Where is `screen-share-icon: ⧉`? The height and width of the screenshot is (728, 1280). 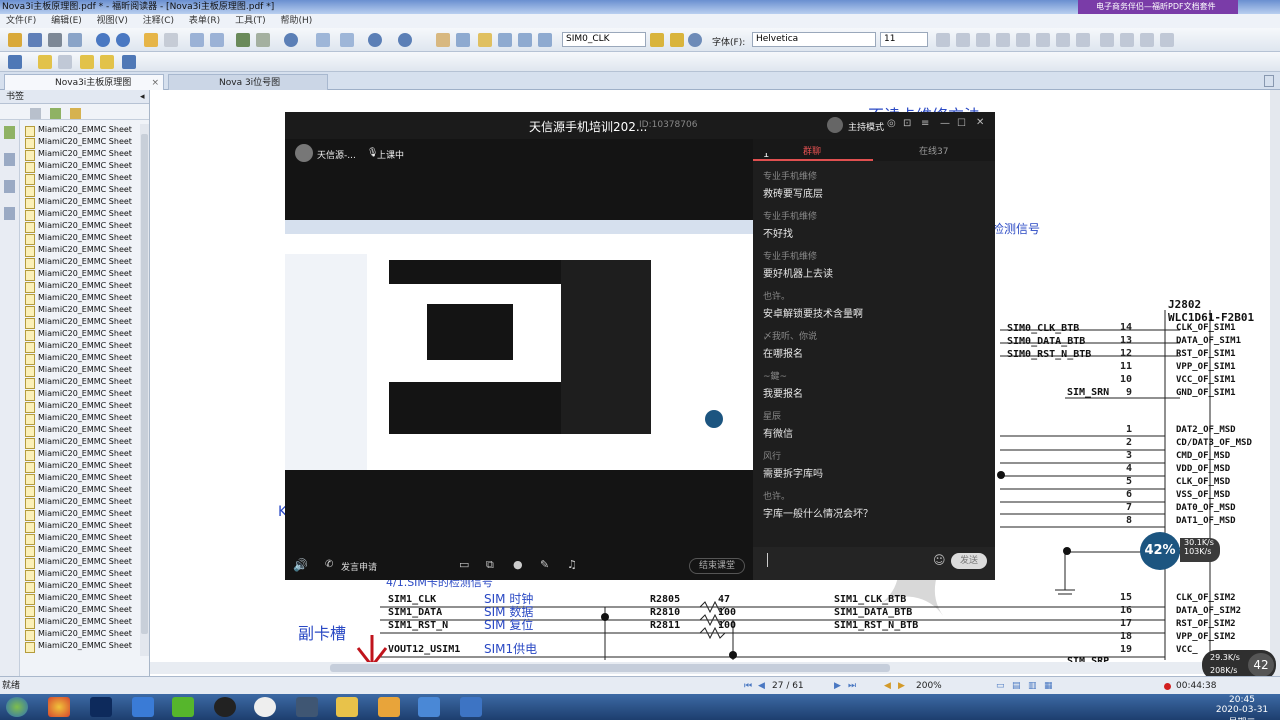 screen-share-icon: ⧉ is located at coordinates (490, 565).